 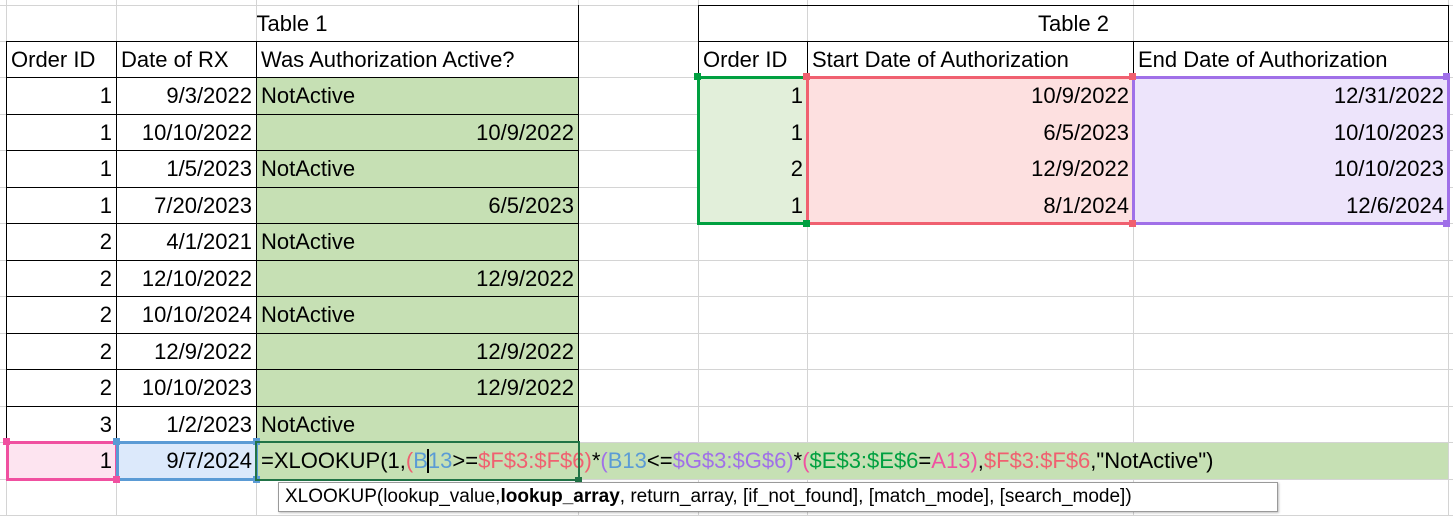 What do you see at coordinates (441, 497) in the screenshot?
I see `tooltip-arg-lookup-value: lookup_value,` at bounding box center [441, 497].